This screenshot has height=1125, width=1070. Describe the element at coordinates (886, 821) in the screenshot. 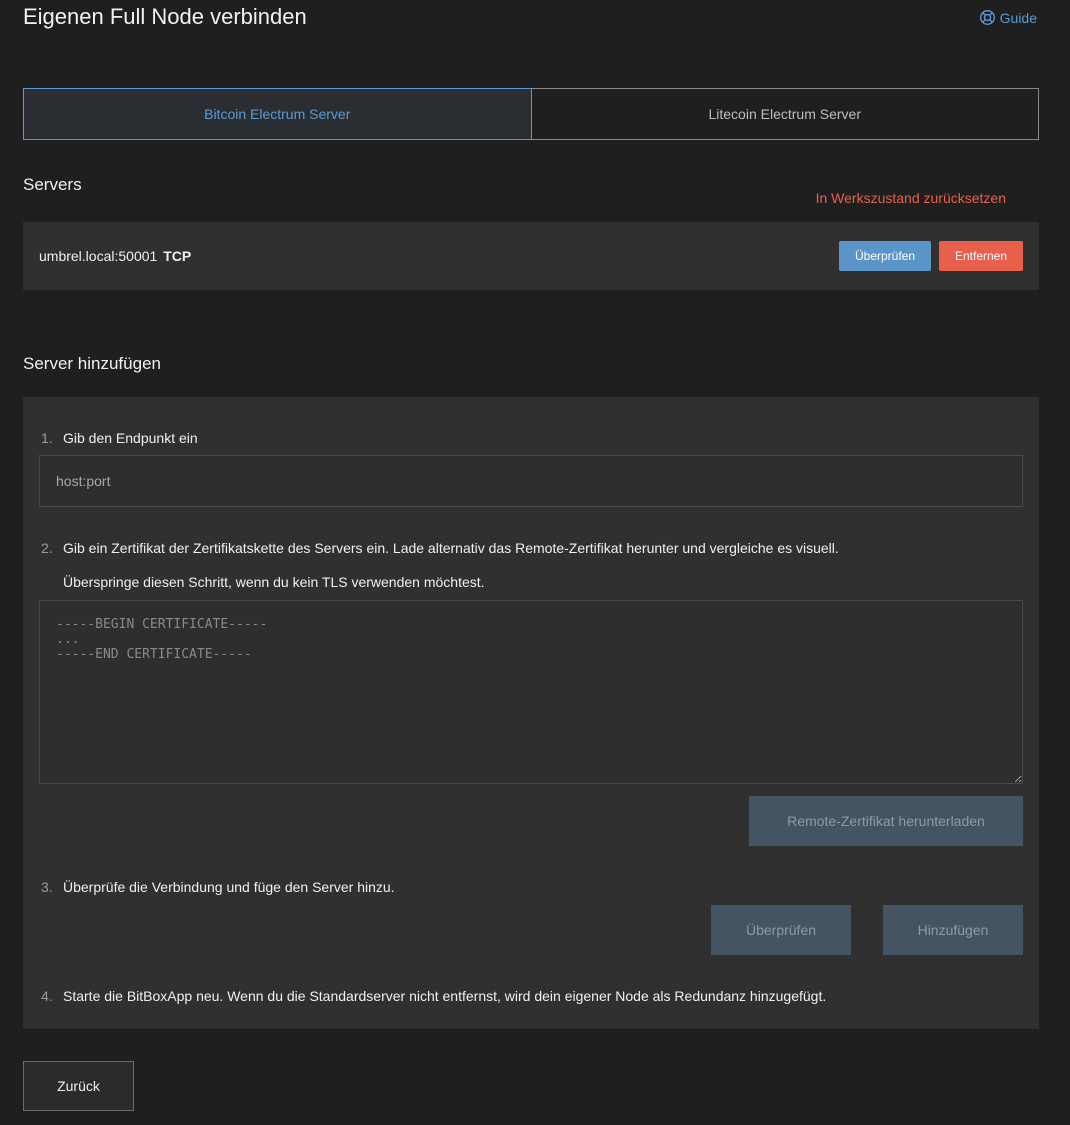

I see `download-certificate-button: Remote-Zertifikat herunterladen` at that location.